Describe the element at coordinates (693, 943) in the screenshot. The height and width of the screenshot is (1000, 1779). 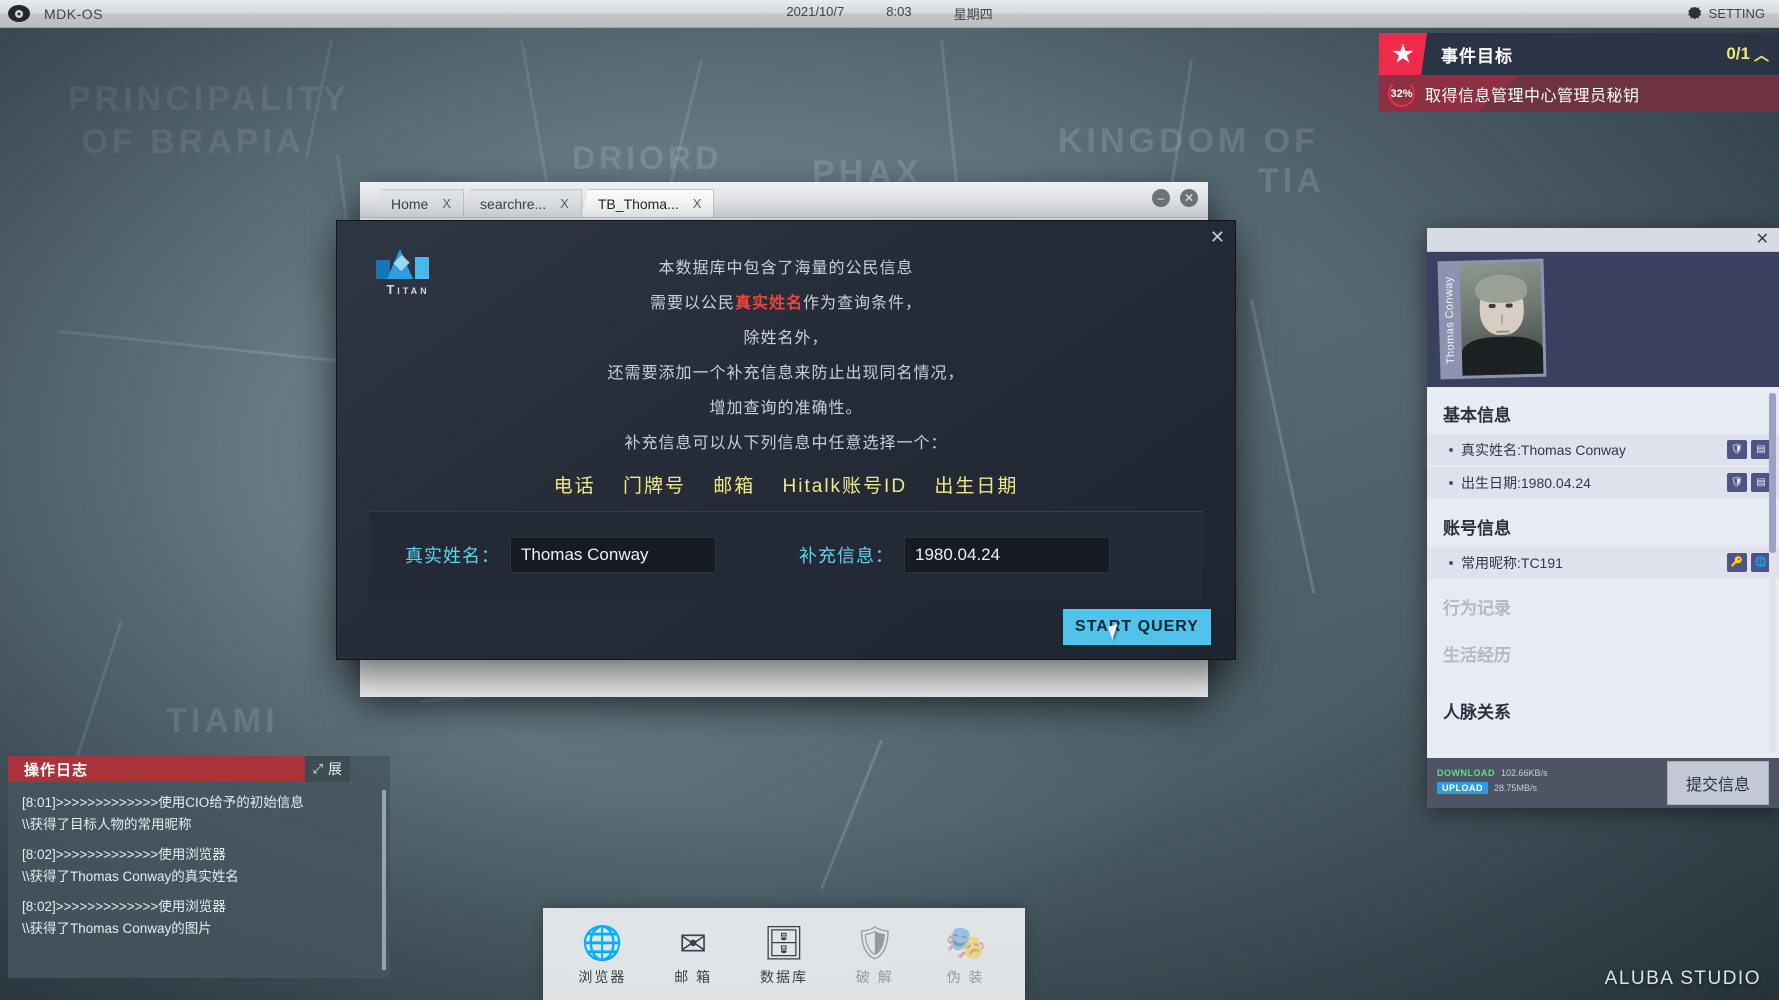
I see `mail-icon: ✉` at that location.